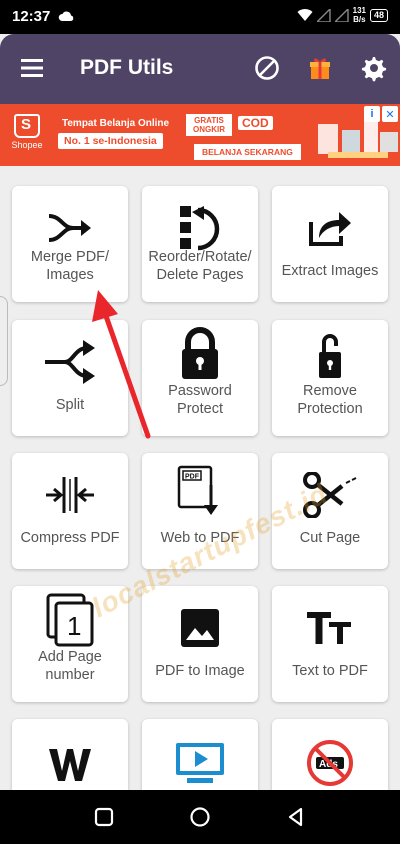 The height and width of the screenshot is (844, 400). What do you see at coordinates (110, 141) in the screenshot?
I see `ad-subline: No. 1 se-Indonesia` at bounding box center [110, 141].